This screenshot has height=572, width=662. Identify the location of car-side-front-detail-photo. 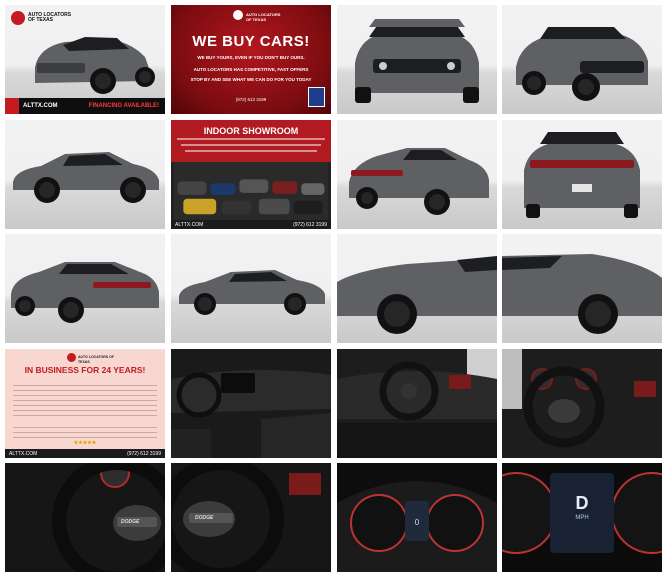
(417, 295).